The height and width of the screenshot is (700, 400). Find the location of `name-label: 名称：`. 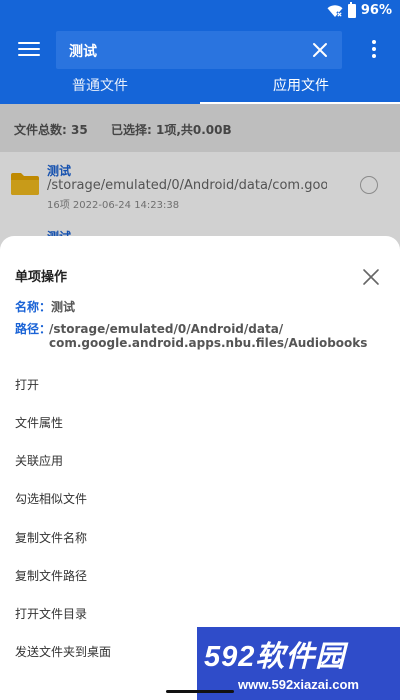

name-label: 名称： is located at coordinates (33, 307).